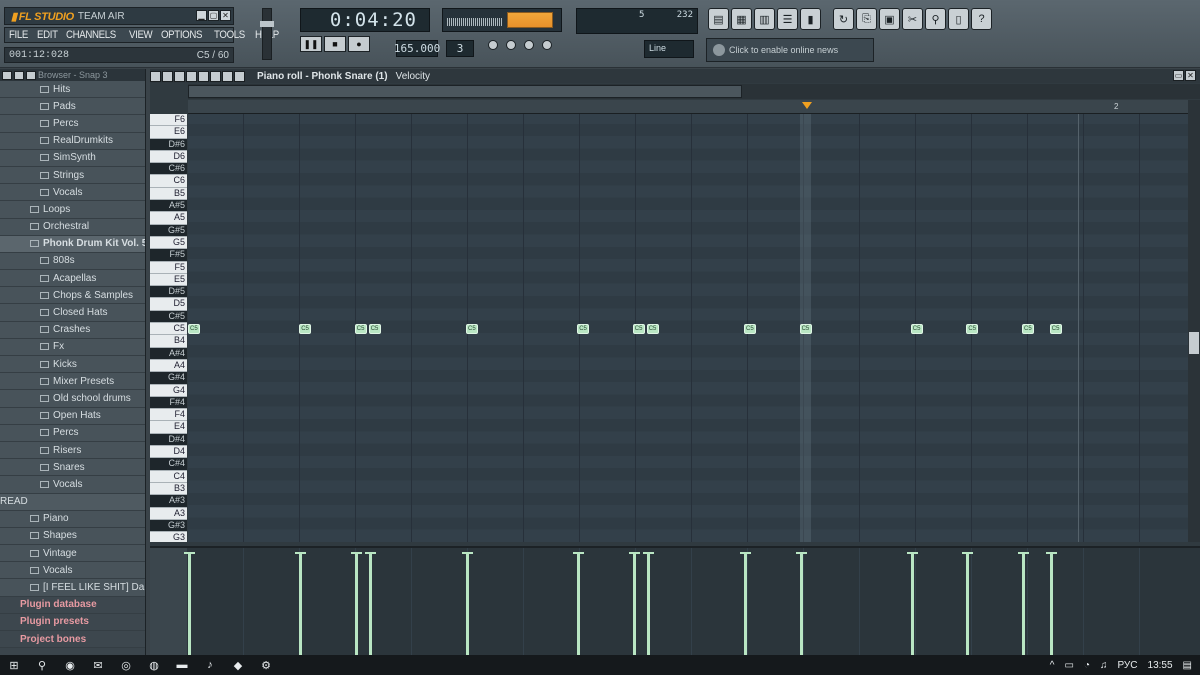  I want to click on piano-roll-icon: ▥, so click(764, 19).